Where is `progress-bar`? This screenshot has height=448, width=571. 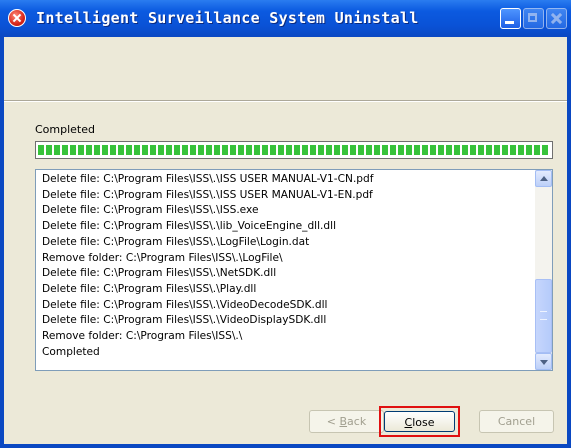
progress-bar is located at coordinates (294, 150).